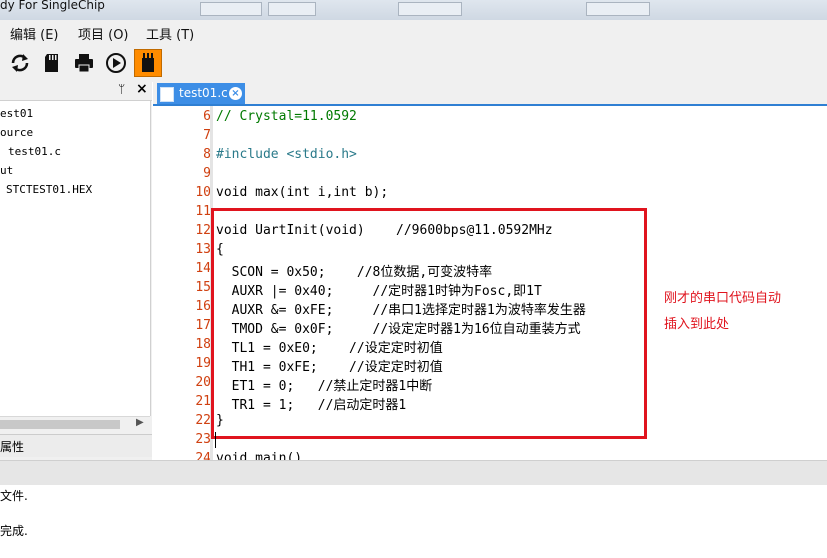 Image resolution: width=827 pixels, height=558 pixels. I want to click on output-line: 文件., so click(14, 496).